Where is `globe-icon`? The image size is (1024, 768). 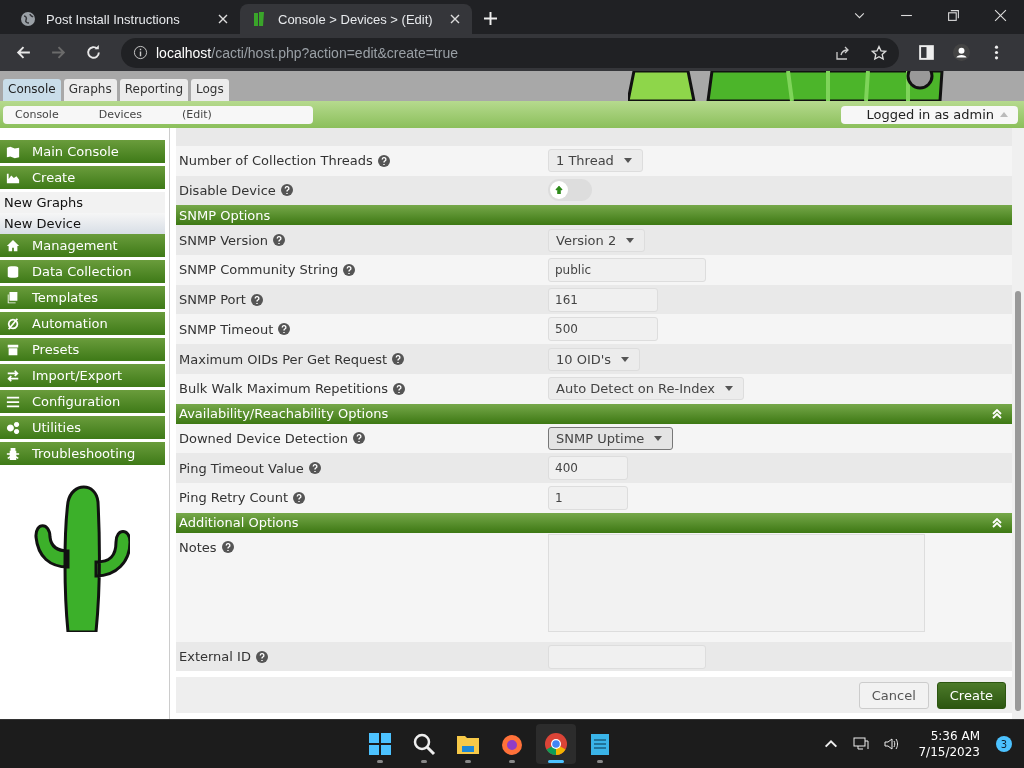
globe-icon is located at coordinates (28, 19).